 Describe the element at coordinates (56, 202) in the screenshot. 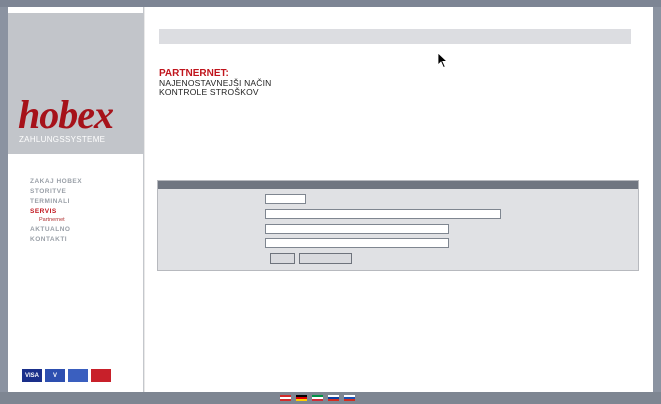

I see `nav-item-terminali: TERMINALI` at that location.